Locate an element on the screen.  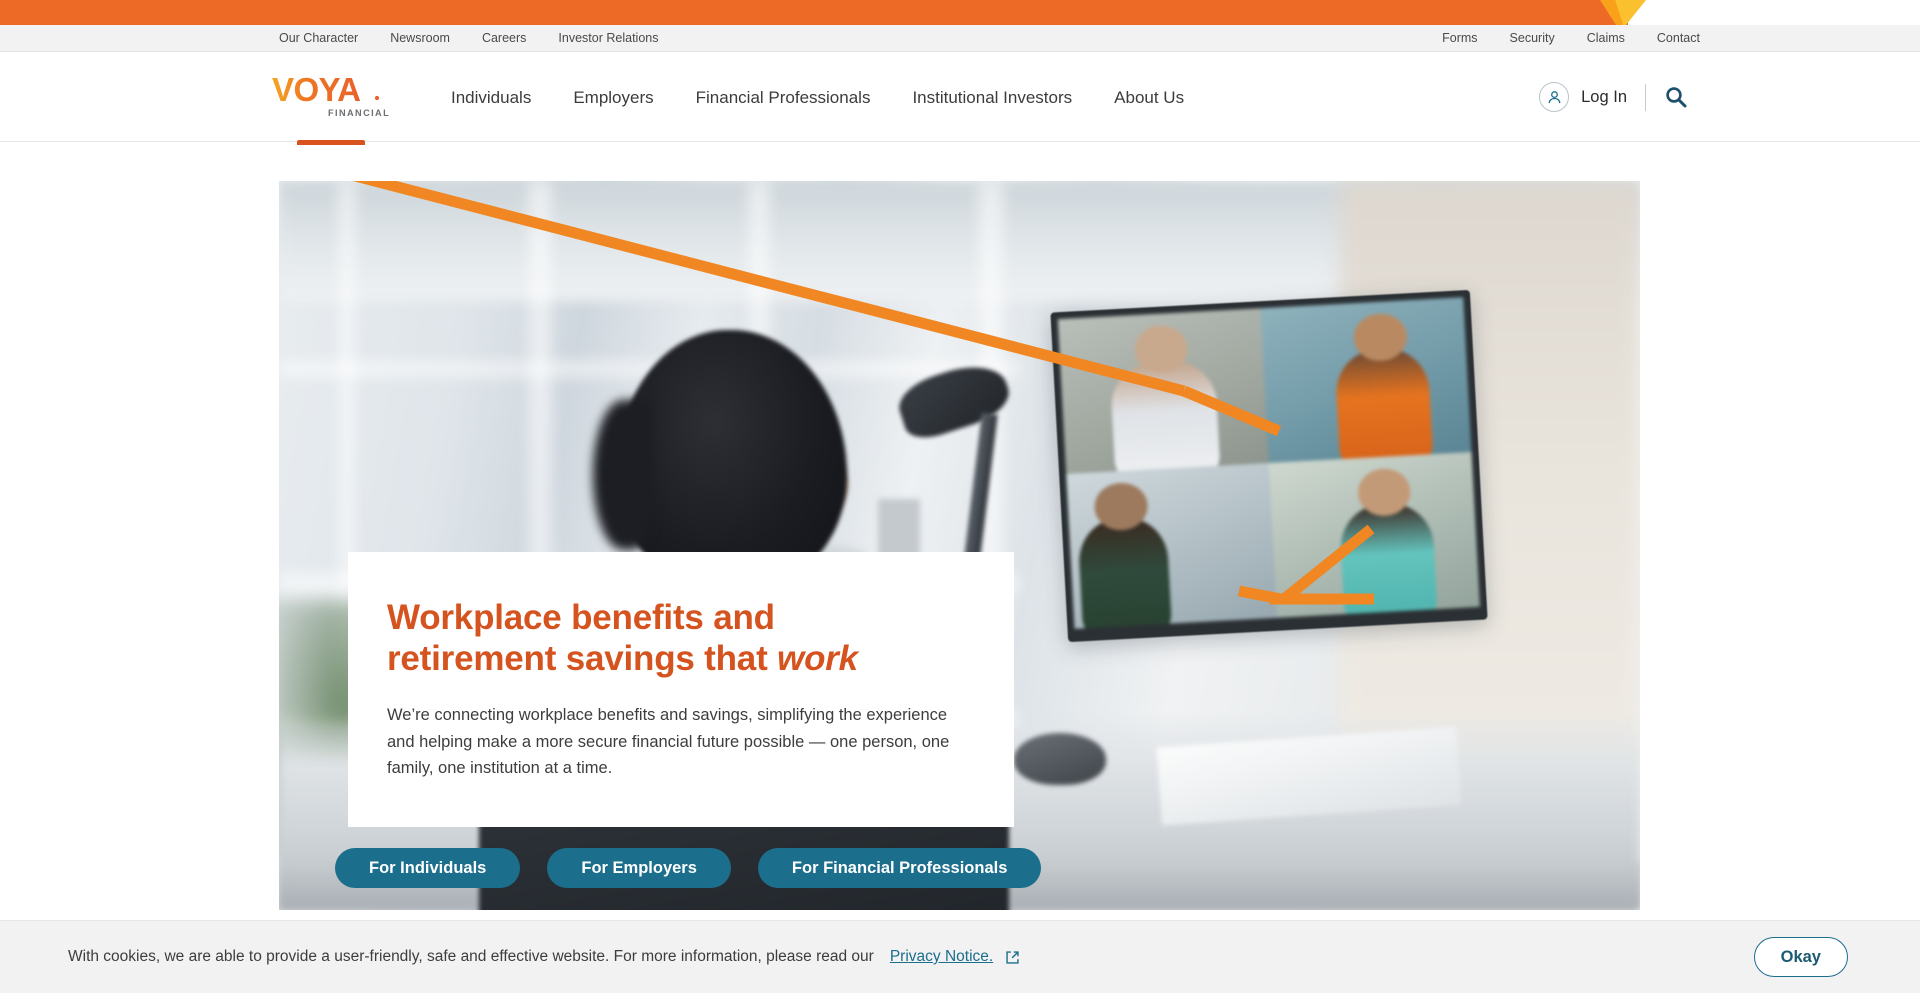
header-divider is located at coordinates (1645, 97).